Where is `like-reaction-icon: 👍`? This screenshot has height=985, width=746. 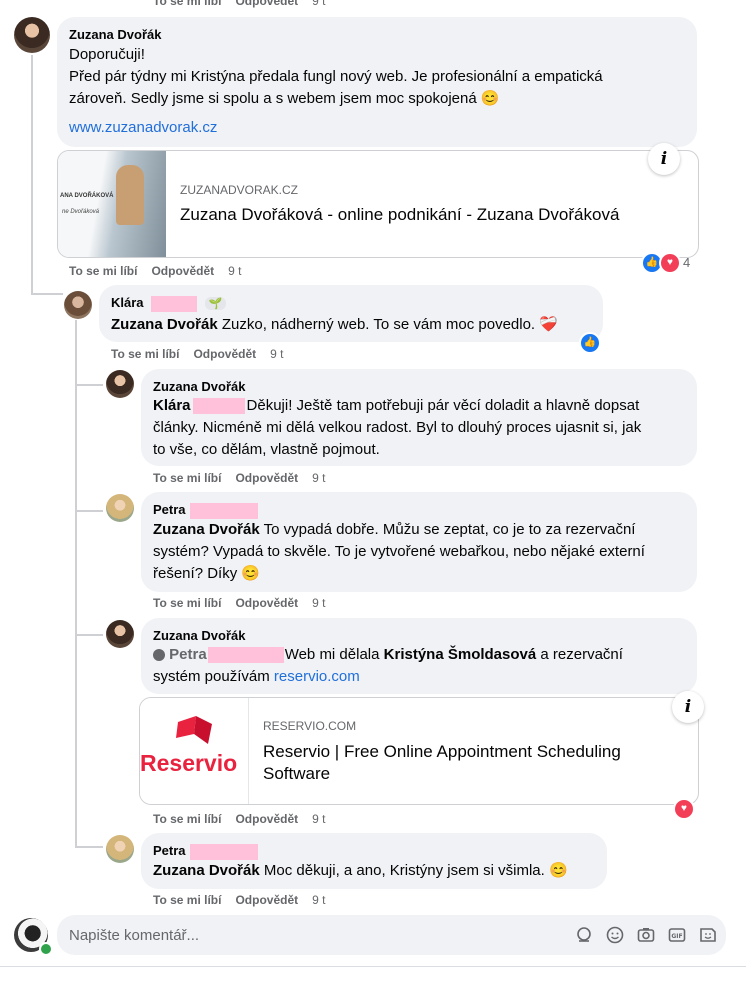
like-reaction-icon: 👍 is located at coordinates (590, 343).